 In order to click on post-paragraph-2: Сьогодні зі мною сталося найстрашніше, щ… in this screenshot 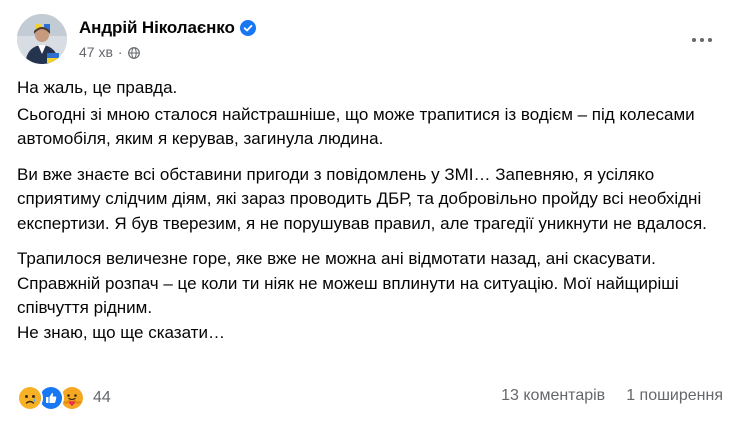, I will do `click(356, 126)`.